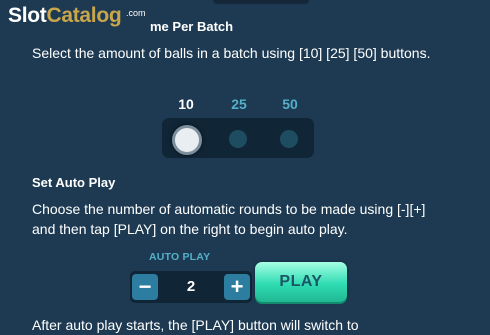 The height and width of the screenshot is (335, 490). I want to click on batch-section-title: me Per Batch, so click(192, 26).